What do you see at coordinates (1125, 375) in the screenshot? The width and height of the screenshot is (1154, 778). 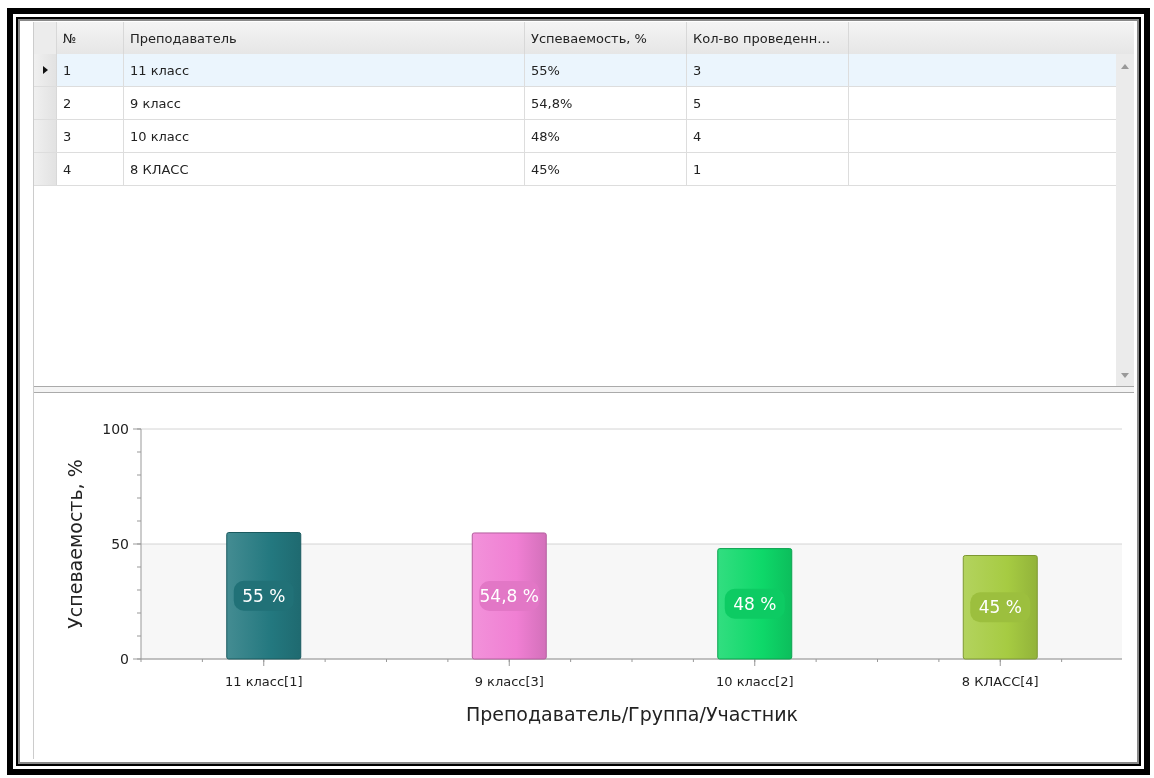 I see `scroll-down-icon` at bounding box center [1125, 375].